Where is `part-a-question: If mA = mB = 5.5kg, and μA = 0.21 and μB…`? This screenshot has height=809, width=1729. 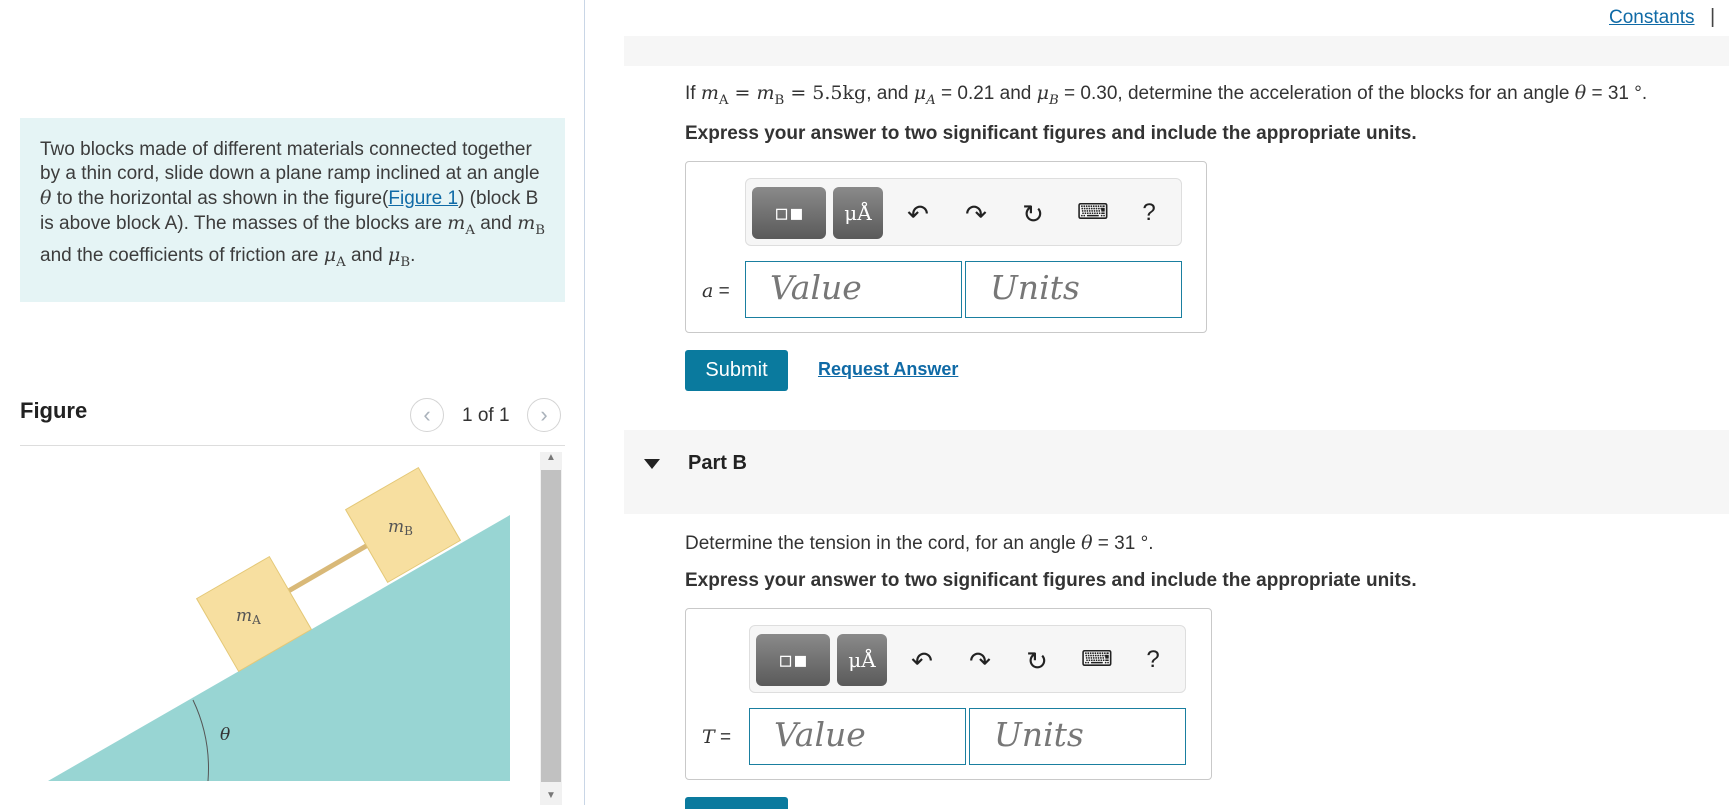
part-a-question: If mA = mB = 5.5kg, and μA = 0.21 and μB… is located at coordinates (1166, 95).